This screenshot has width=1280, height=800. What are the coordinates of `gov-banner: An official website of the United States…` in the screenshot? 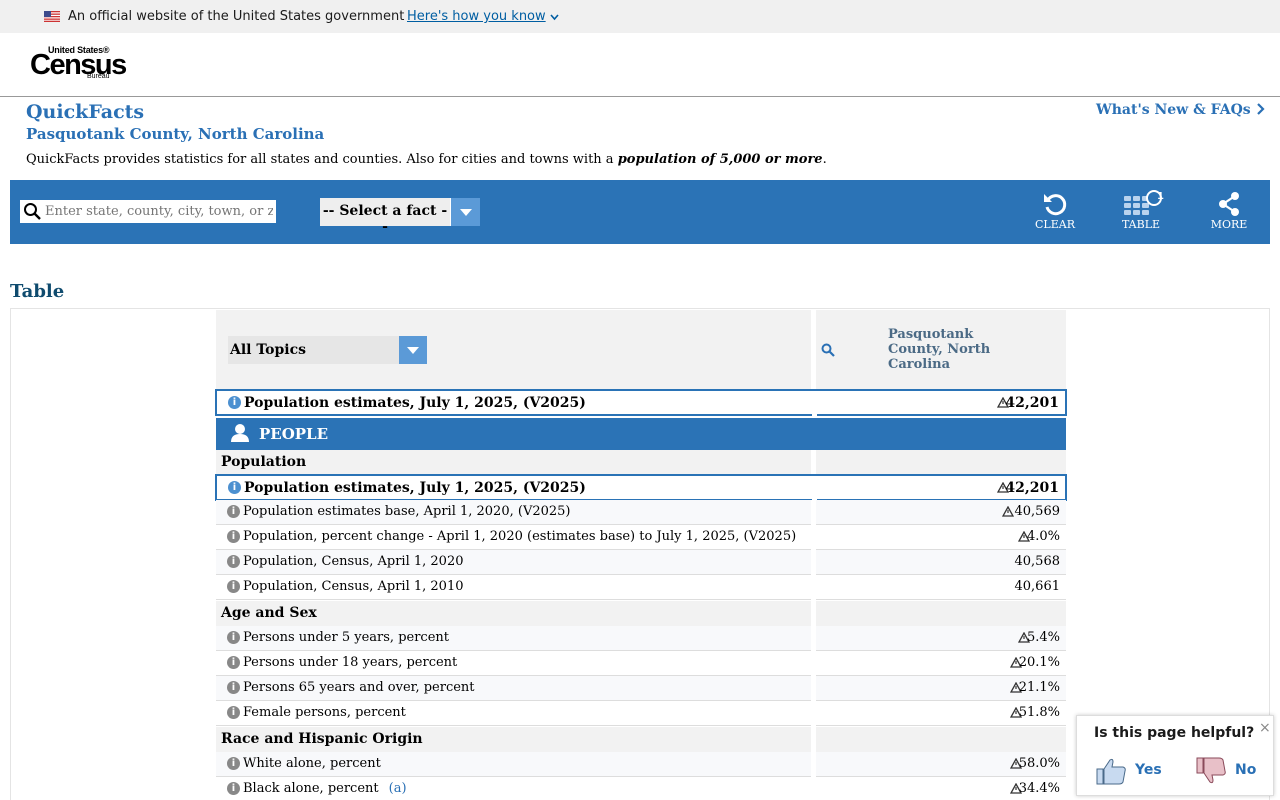 It's located at (640, 16).